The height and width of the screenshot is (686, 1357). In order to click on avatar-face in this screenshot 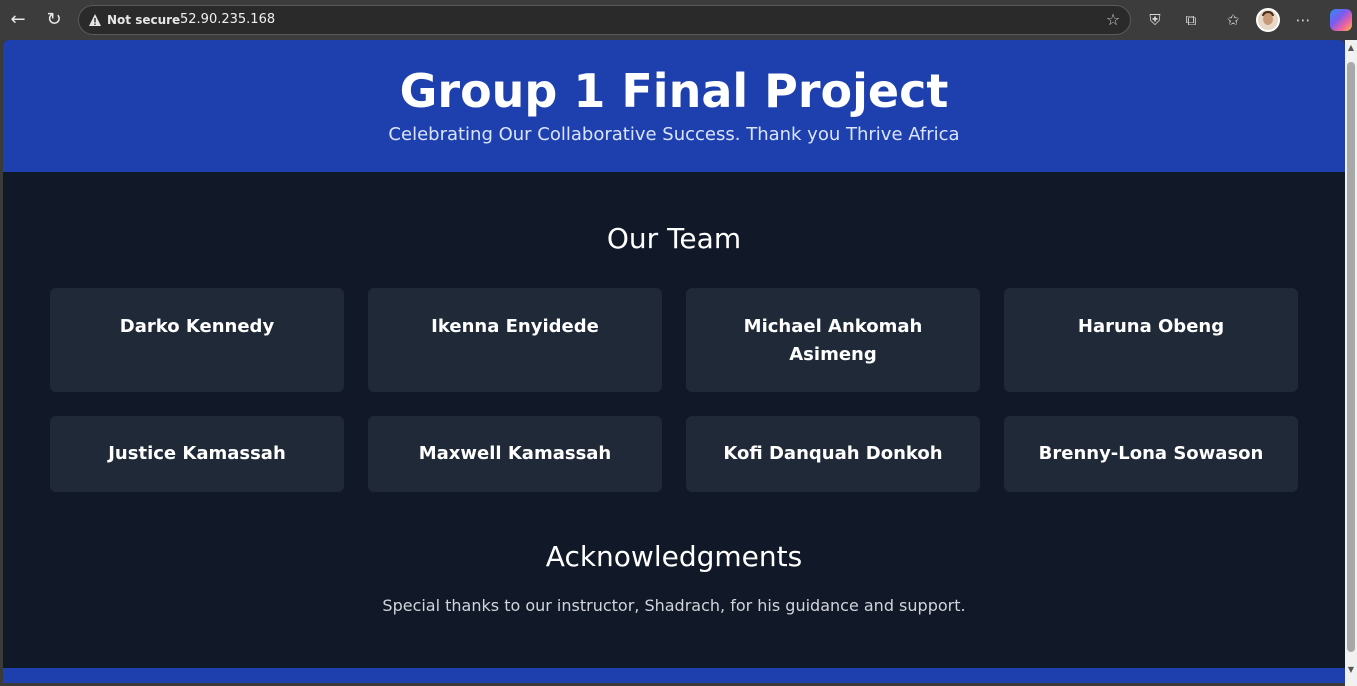, I will do `click(1268, 19)`.